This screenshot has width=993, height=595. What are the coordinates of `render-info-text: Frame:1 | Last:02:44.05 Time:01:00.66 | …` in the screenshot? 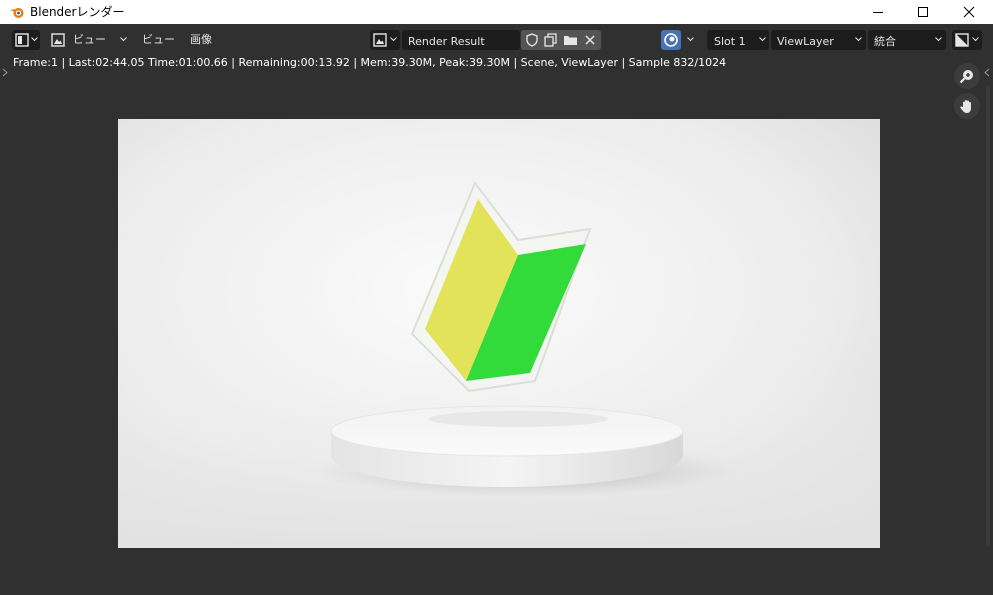 It's located at (370, 62).